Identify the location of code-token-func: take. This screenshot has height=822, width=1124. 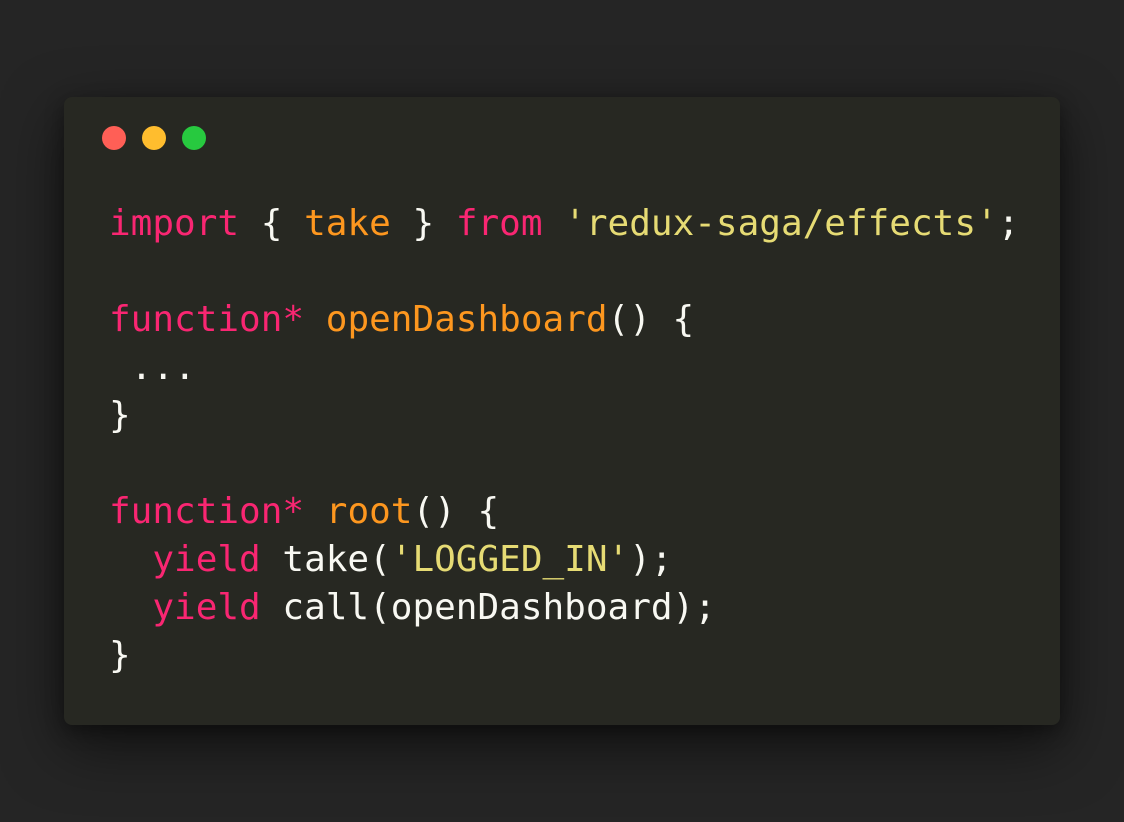
(347, 223).